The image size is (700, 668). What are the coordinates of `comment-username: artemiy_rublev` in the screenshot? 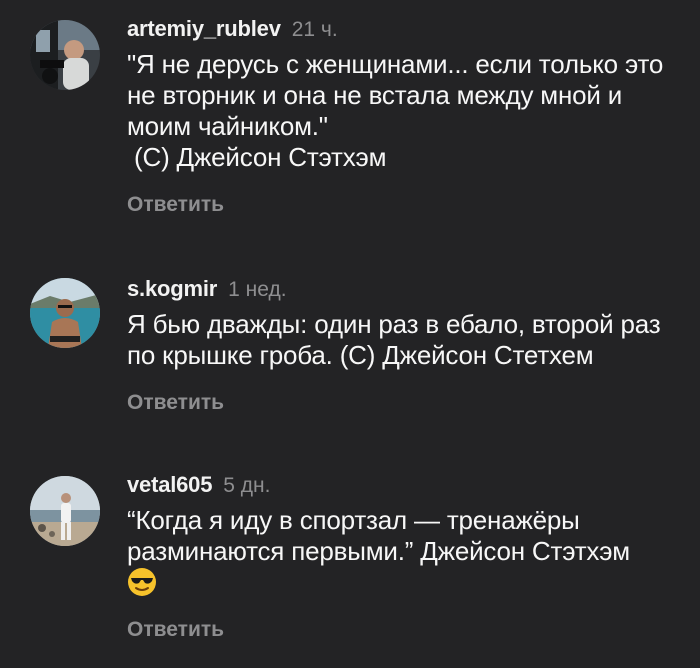 It's located at (204, 28).